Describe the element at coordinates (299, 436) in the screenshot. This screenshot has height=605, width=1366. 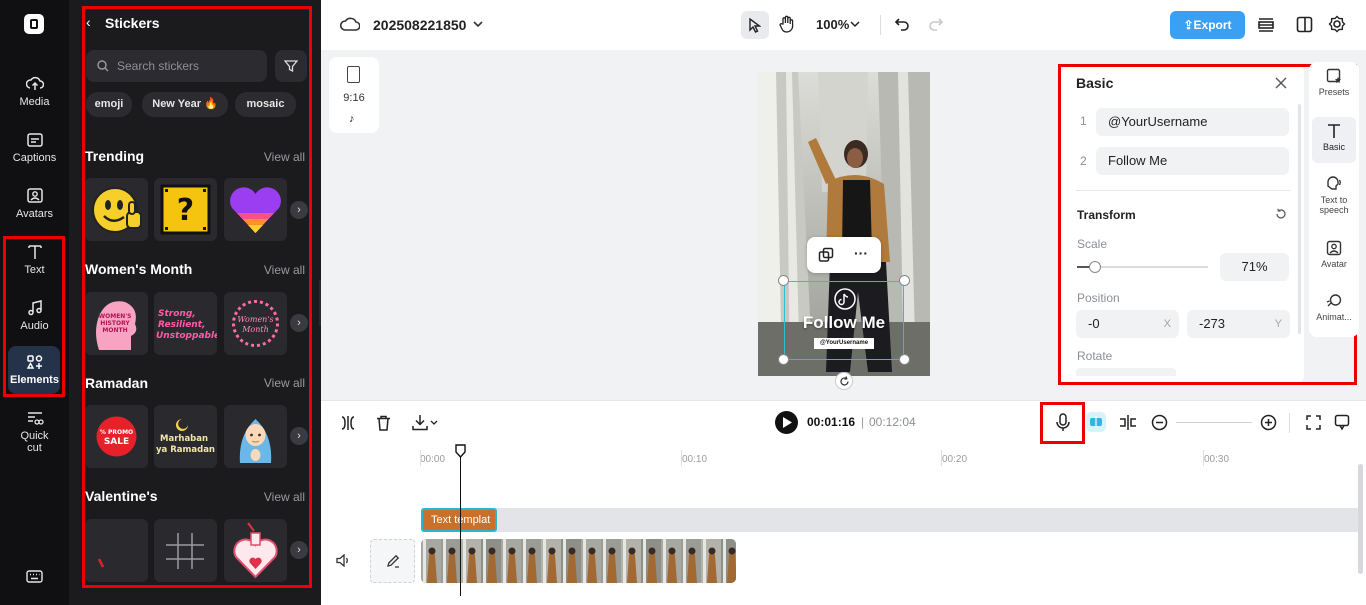
I see `scroll-right-ramadan: ›` at that location.